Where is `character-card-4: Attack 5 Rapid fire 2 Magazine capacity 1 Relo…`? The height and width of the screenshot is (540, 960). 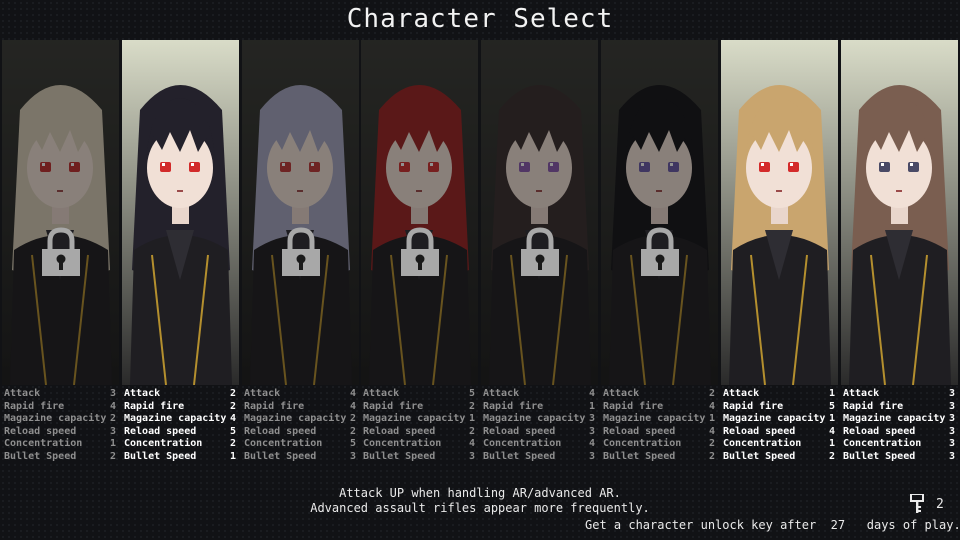 character-card-4: Attack 5 Rapid fire 2 Magazine capacity 1 Relo… is located at coordinates (419, 253).